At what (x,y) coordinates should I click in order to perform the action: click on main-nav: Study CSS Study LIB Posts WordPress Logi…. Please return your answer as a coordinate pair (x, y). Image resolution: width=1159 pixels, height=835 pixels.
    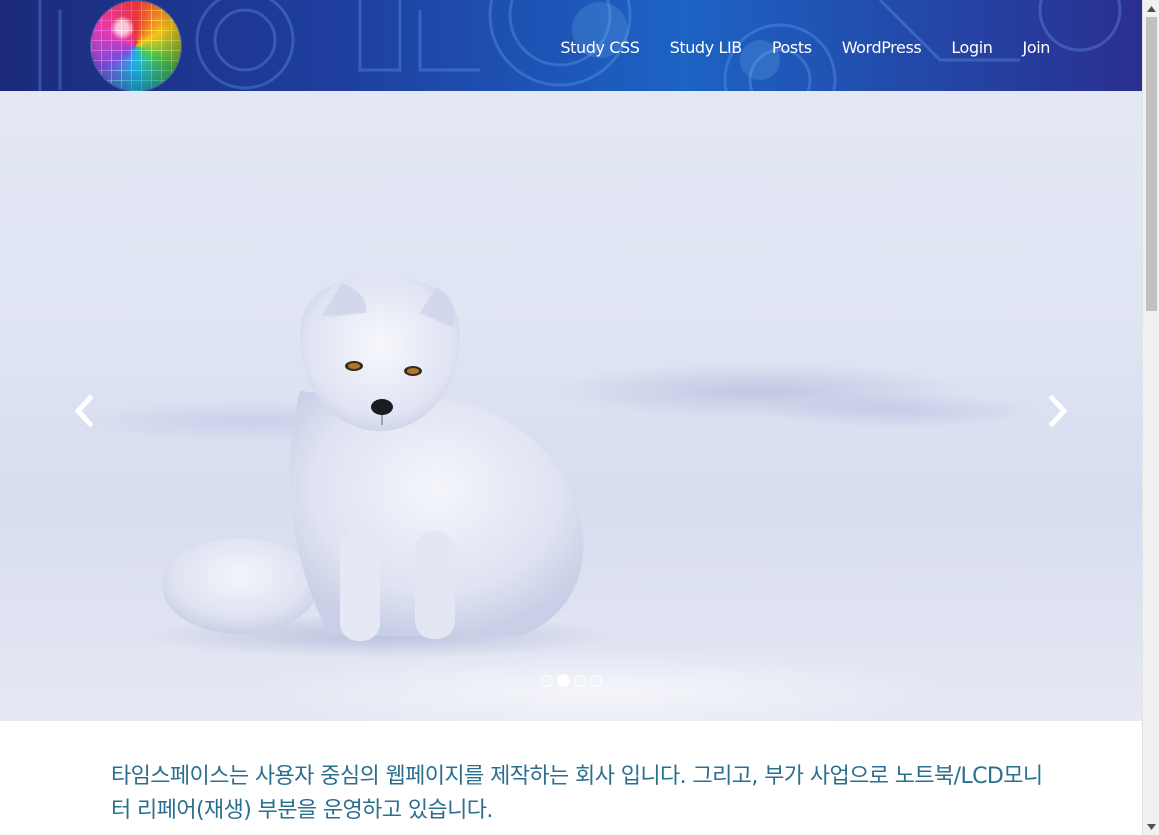
    Looking at the image, I should click on (790, 48).